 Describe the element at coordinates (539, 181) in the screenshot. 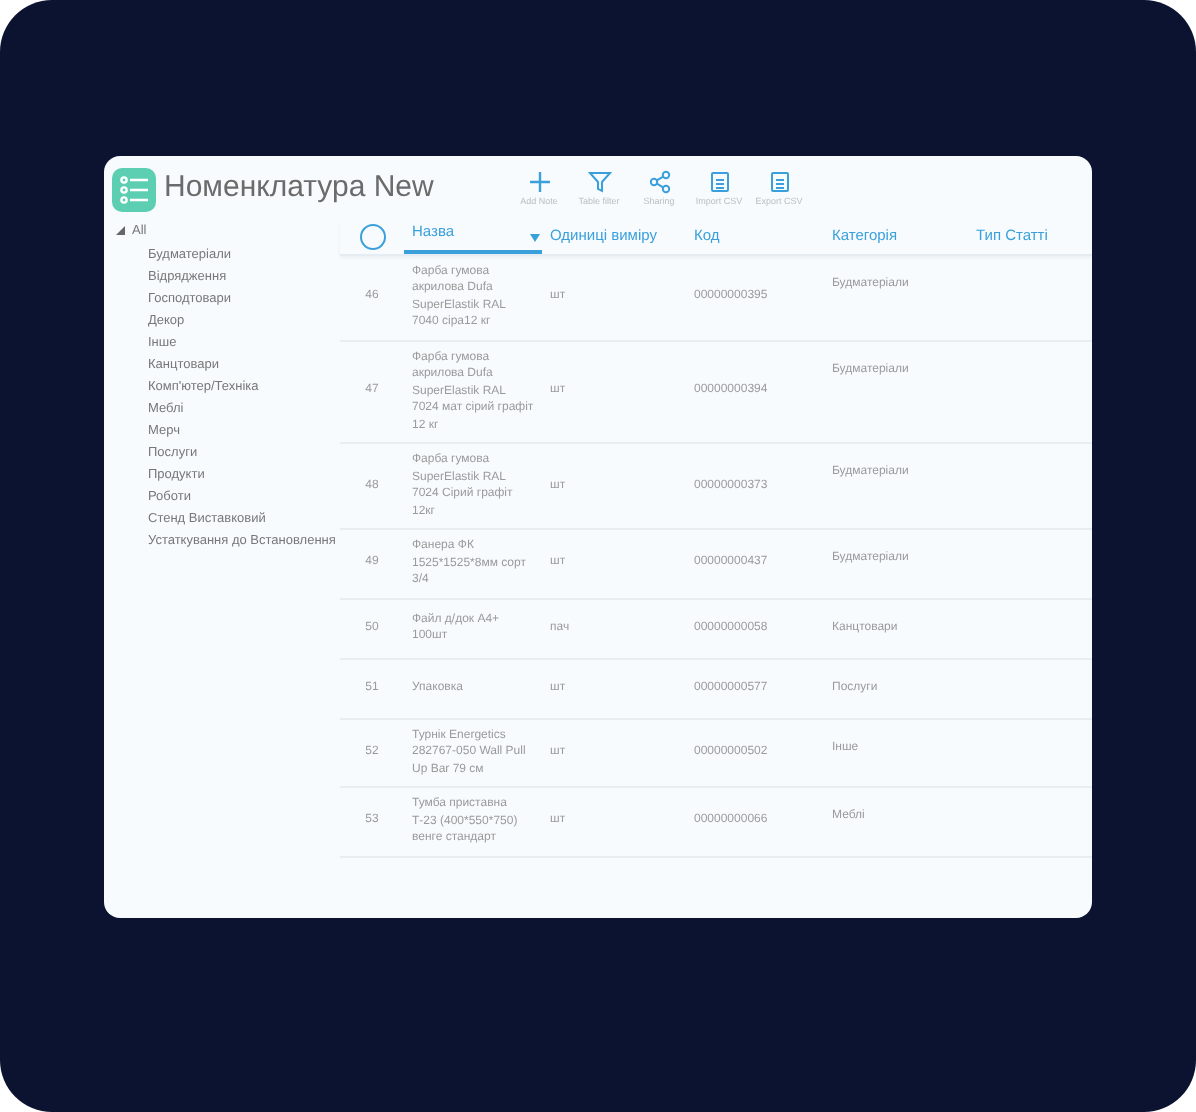

I see `plus-icon` at that location.